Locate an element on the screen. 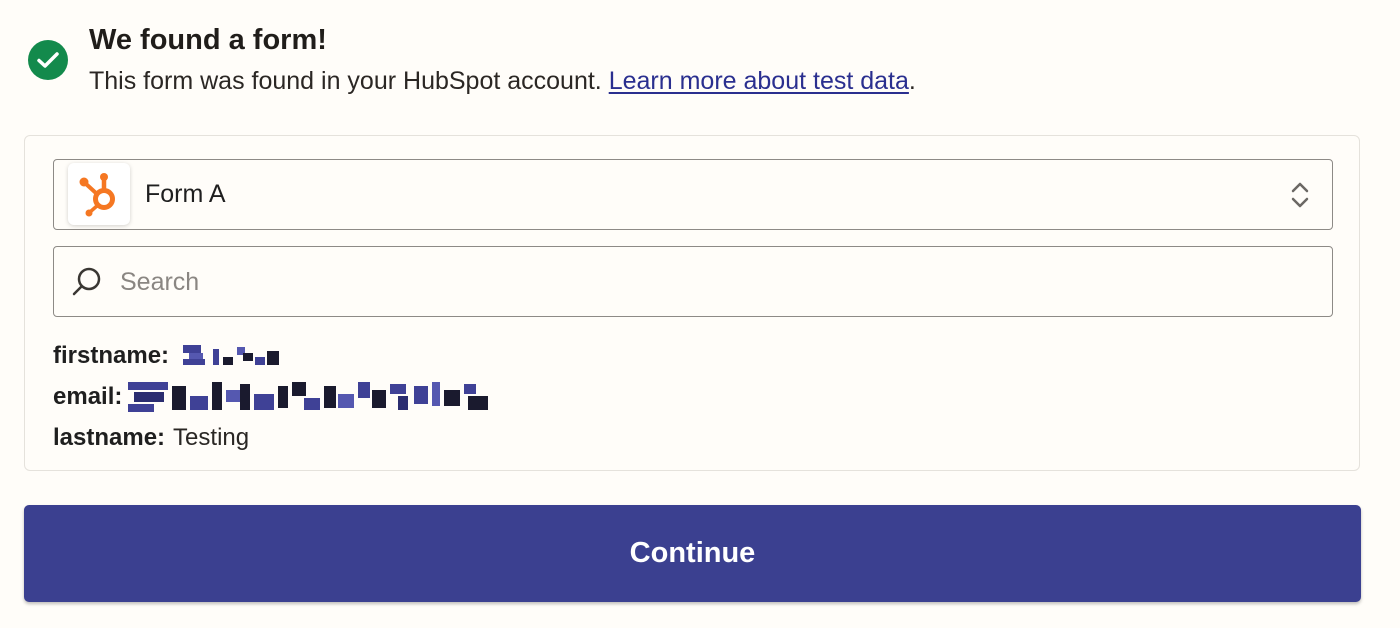 The height and width of the screenshot is (628, 1400). field-row-email: email: is located at coordinates (273, 396).